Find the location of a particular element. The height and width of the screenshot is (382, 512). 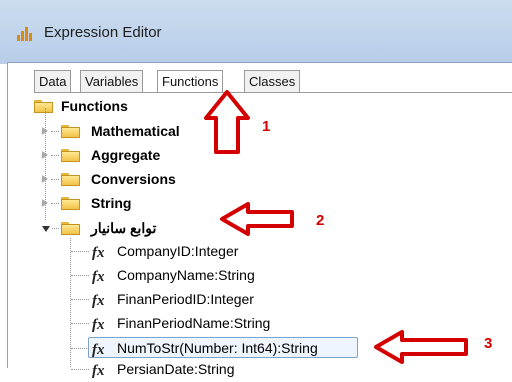

function-item-finanperiodname: fx FinanPeriodName:String is located at coordinates (170, 323).